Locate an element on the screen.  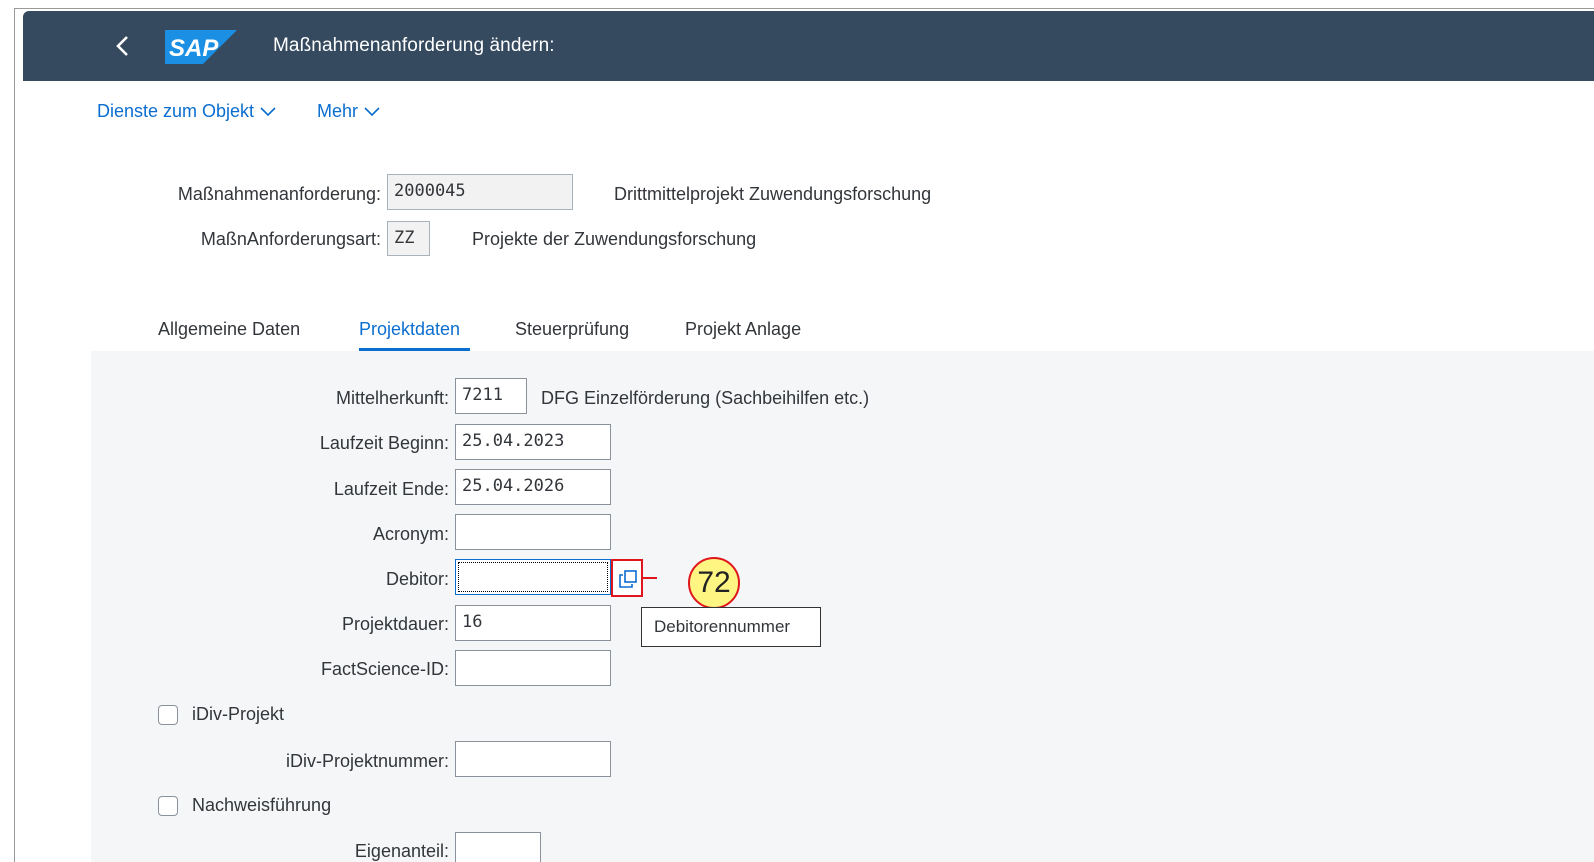
idiv-number-field is located at coordinates (533, 759).